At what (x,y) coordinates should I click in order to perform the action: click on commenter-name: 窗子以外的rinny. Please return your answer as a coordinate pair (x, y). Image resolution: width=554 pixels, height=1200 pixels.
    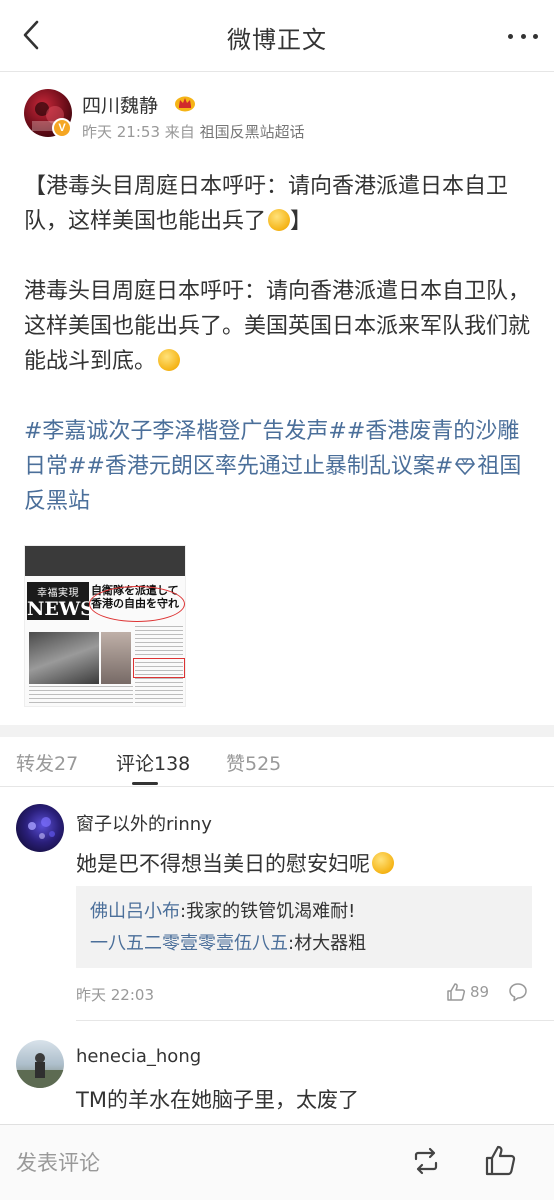
    Looking at the image, I should click on (144, 823).